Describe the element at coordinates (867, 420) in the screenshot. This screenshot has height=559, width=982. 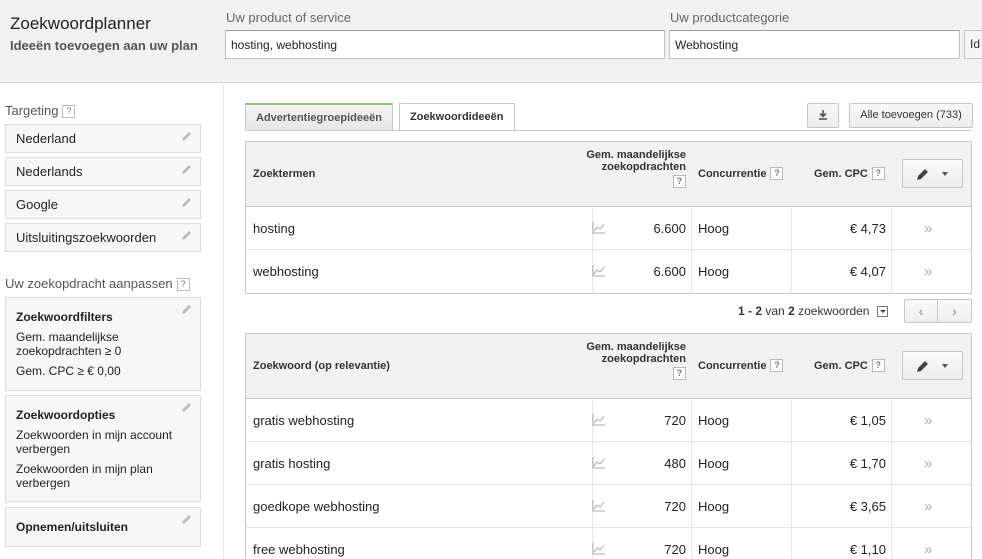
I see `avg-cpc: € 1,05` at that location.